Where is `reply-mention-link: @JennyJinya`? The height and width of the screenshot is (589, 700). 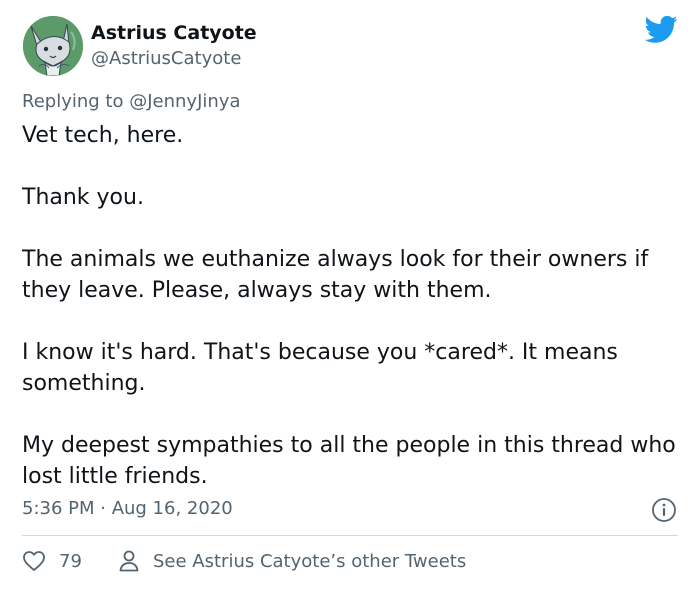 reply-mention-link: @JennyJinya is located at coordinates (184, 101).